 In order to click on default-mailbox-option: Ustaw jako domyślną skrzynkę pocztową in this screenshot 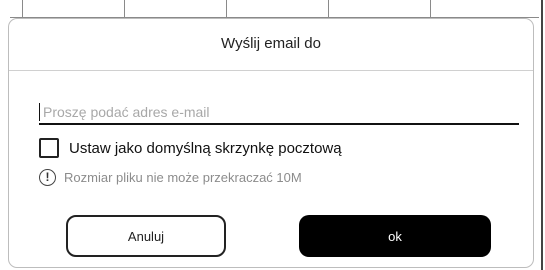, I will do `click(190, 148)`.